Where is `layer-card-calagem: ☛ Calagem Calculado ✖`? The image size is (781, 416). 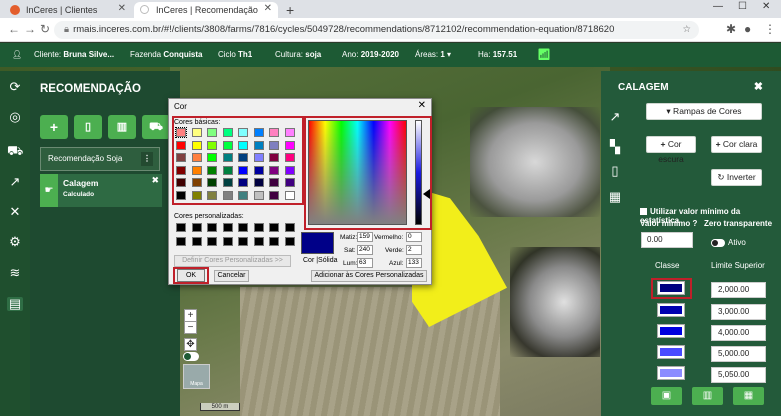
layer-card-calagem: ☛ Calagem Calculado ✖ is located at coordinates (101, 190).